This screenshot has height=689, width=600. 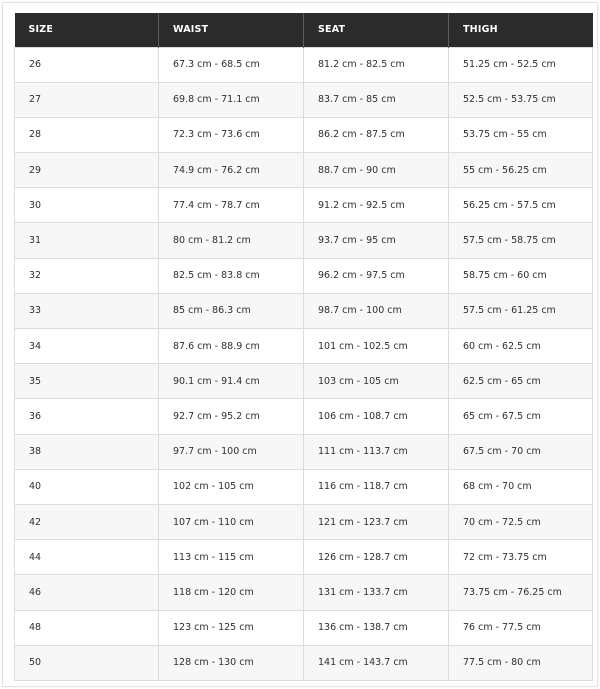 What do you see at coordinates (376, 662) in the screenshot?
I see `seat-cell: 141 cm - 143.7 cm` at bounding box center [376, 662].